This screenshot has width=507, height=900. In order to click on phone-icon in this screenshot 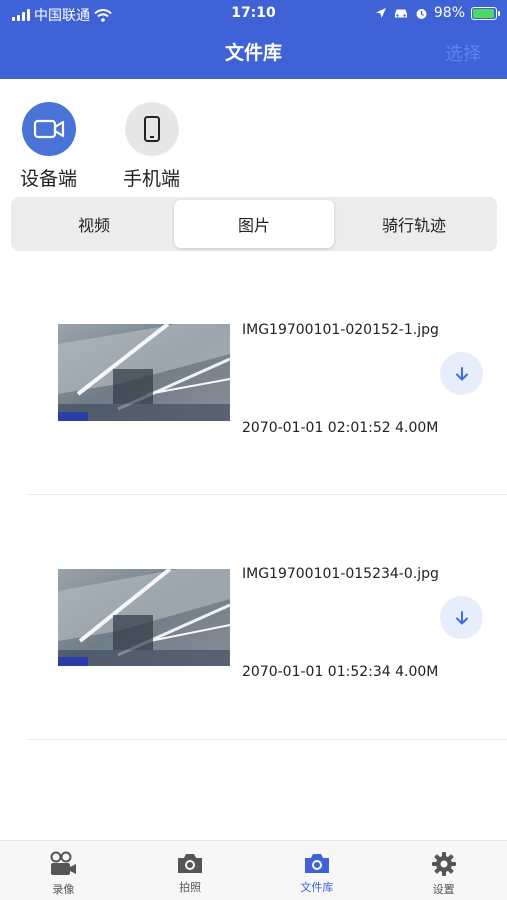, I will do `click(151, 129)`.